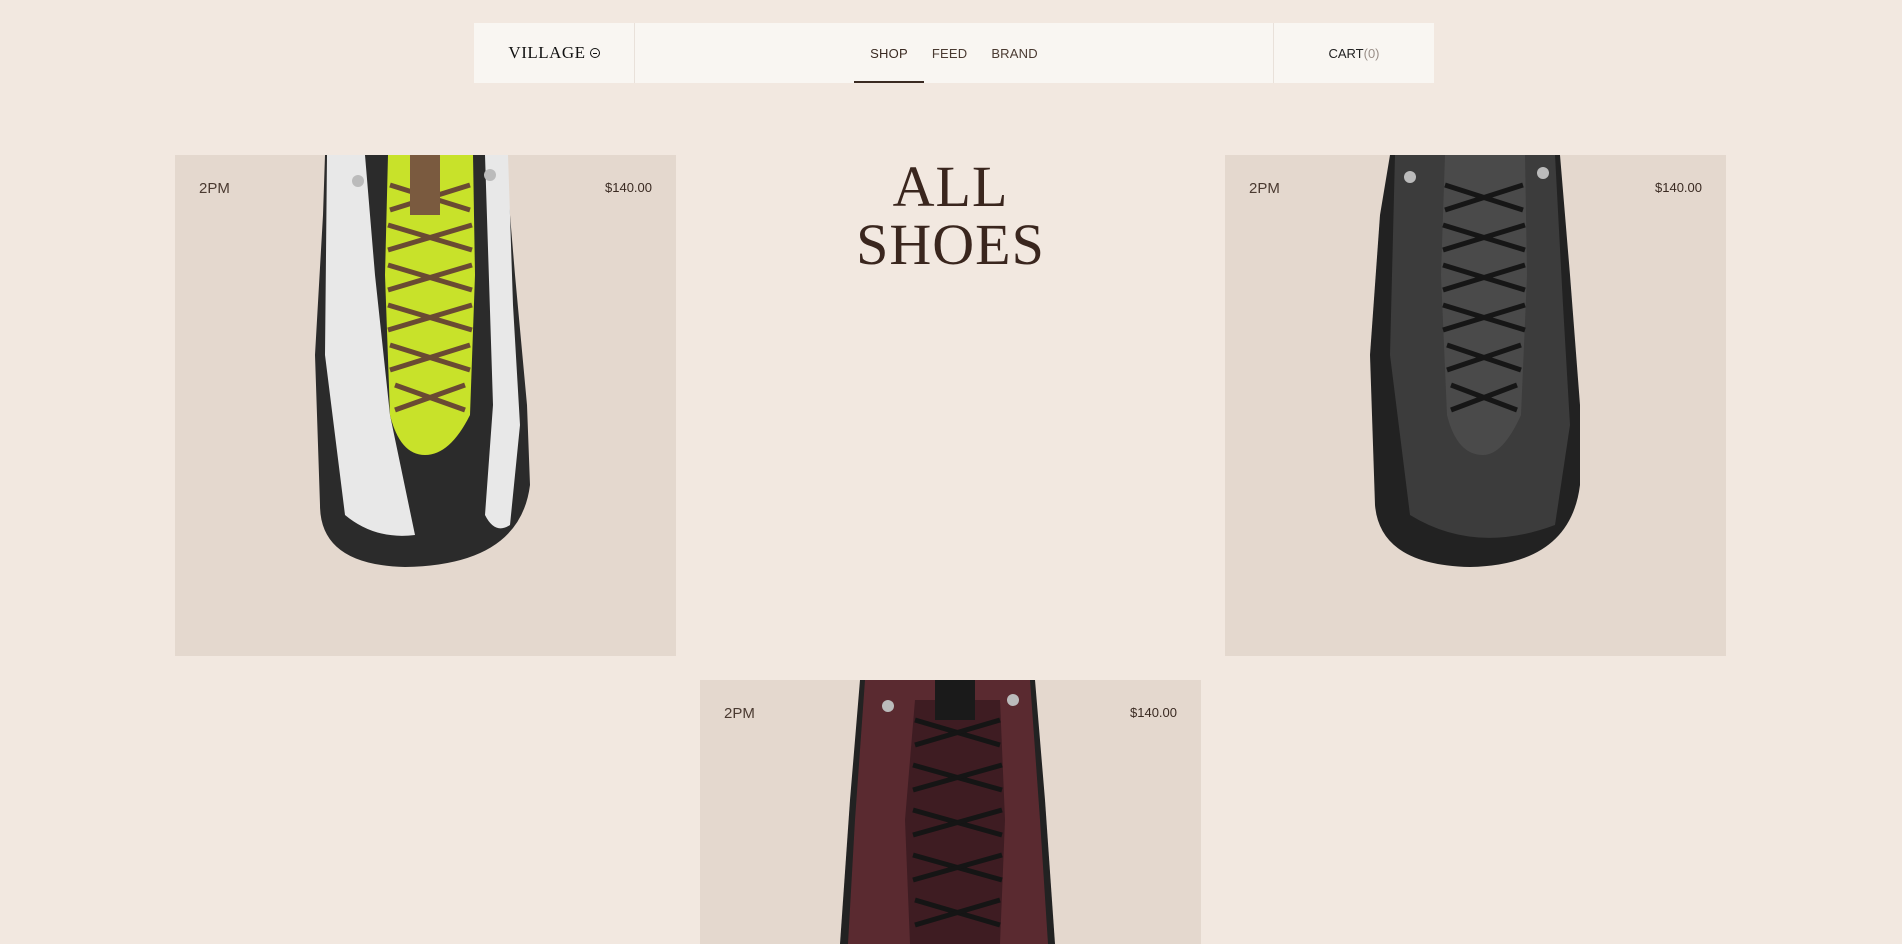  Describe the element at coordinates (1475, 361) in the screenshot. I see `shoe-black-image` at that location.